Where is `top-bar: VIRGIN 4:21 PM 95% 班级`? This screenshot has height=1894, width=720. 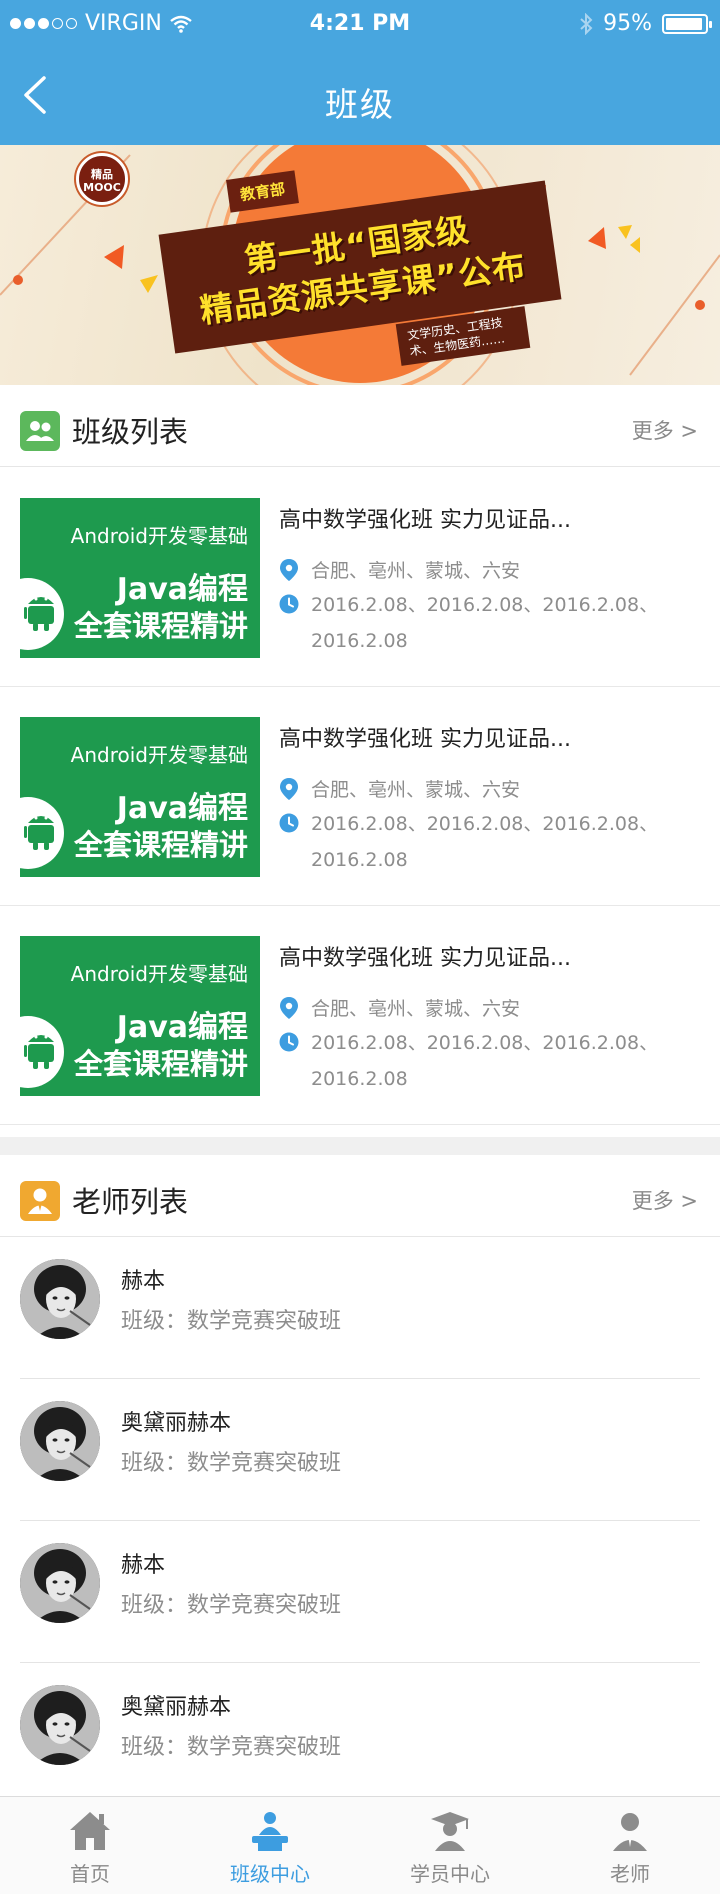
top-bar: VIRGIN 4:21 PM 95% 班级 is located at coordinates (360, 72).